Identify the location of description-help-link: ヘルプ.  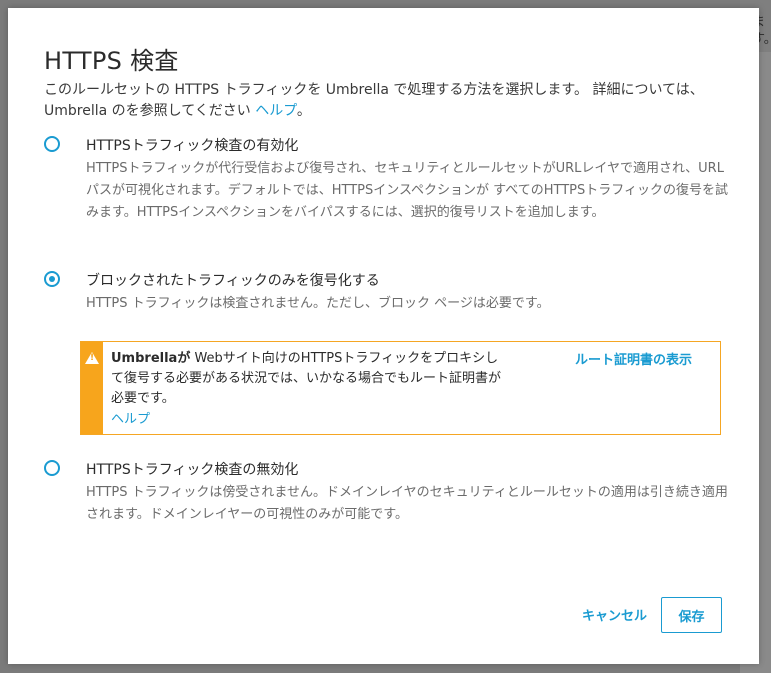
(276, 111).